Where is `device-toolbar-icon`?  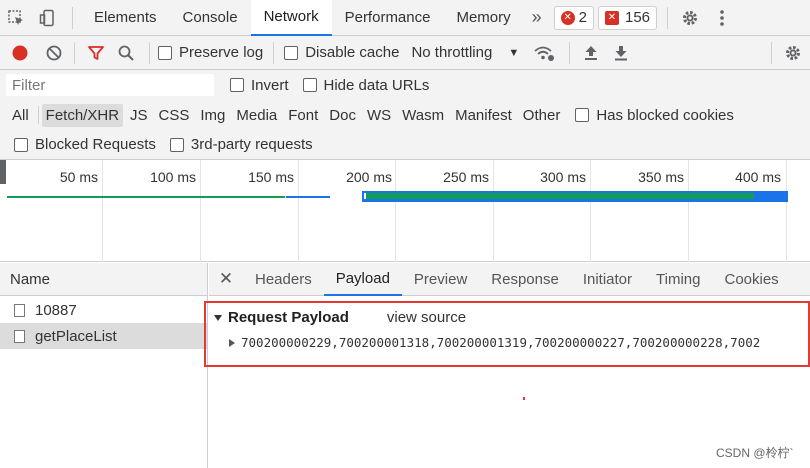
device-toolbar-icon is located at coordinates (48, 18).